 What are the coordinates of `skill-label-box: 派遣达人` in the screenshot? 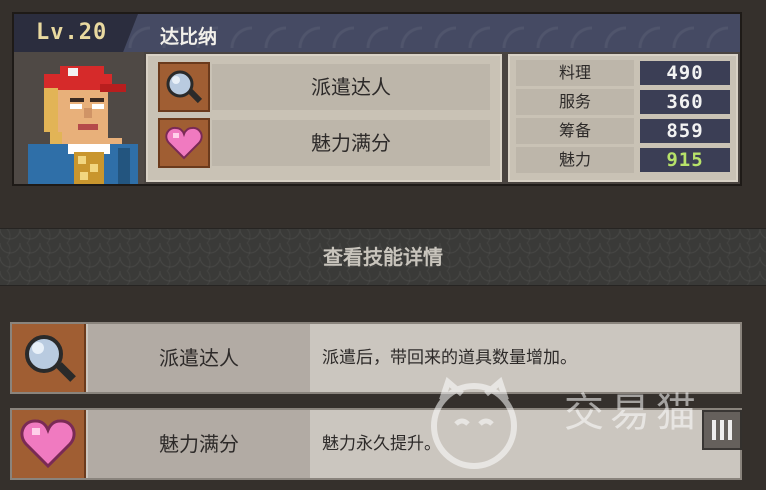 It's located at (351, 87).